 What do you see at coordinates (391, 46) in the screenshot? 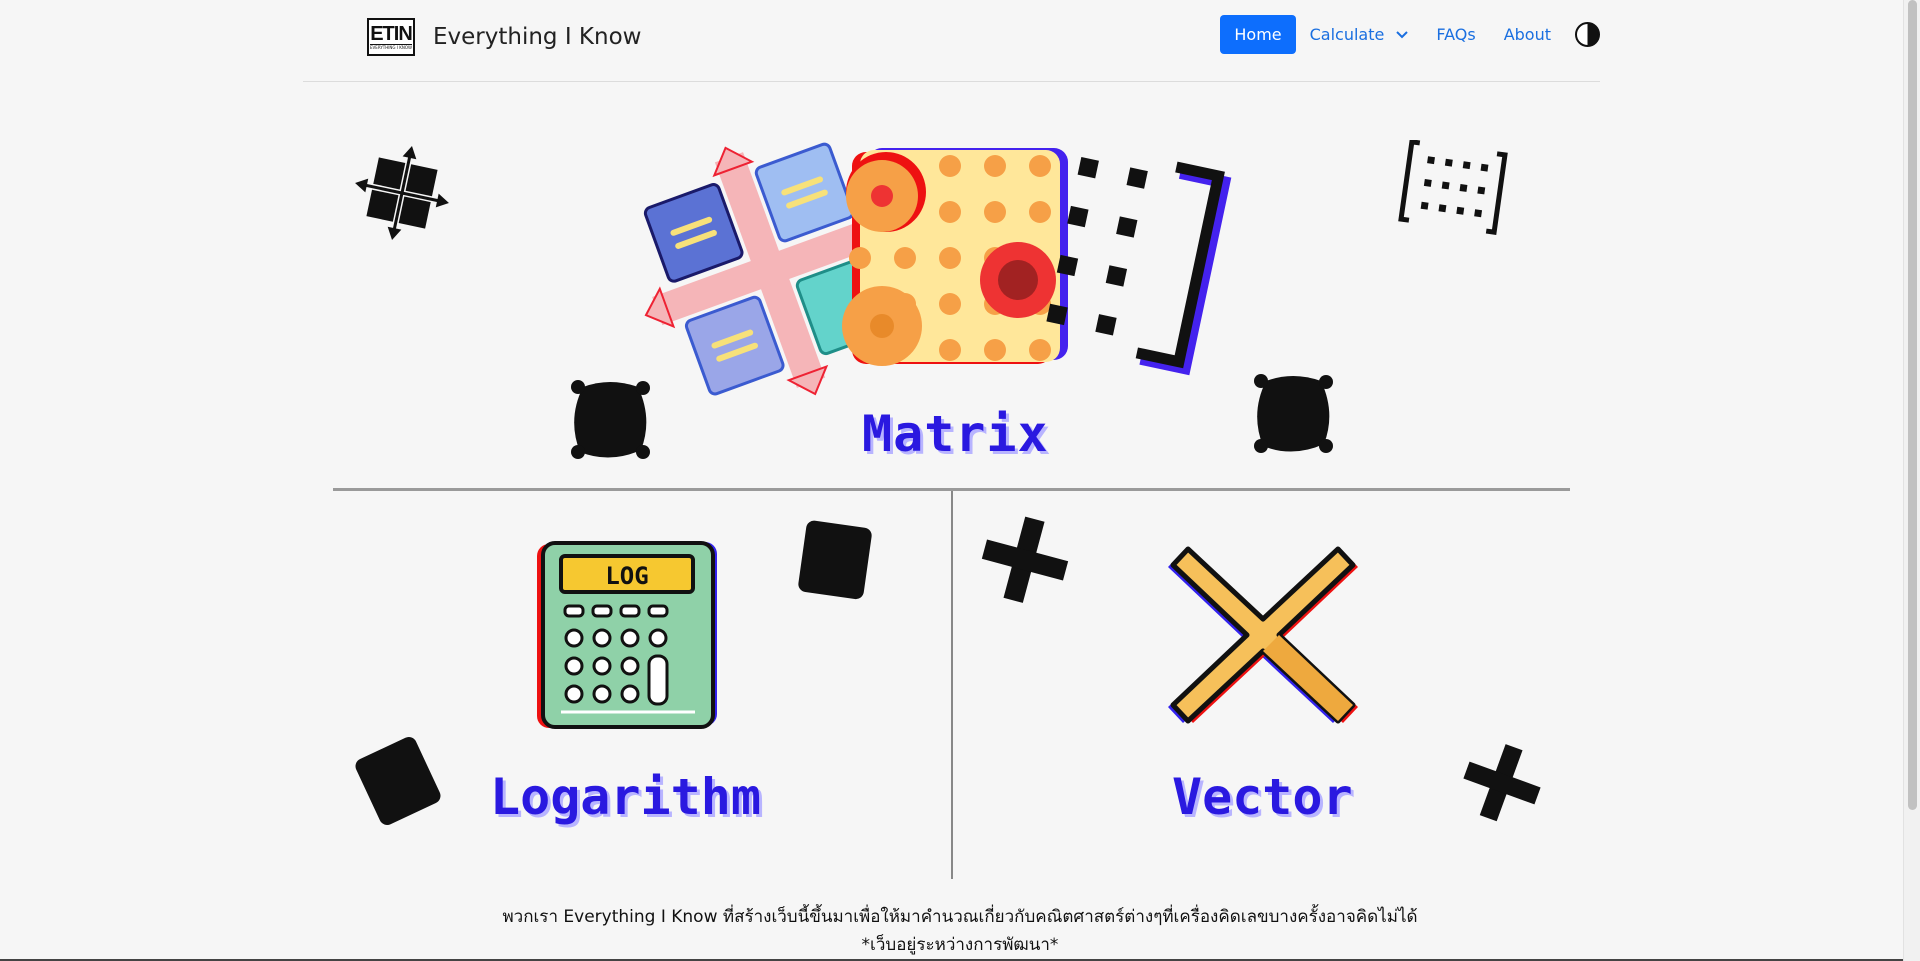
I see `logo-subtext: EVERYTHING I KNOW` at bounding box center [391, 46].